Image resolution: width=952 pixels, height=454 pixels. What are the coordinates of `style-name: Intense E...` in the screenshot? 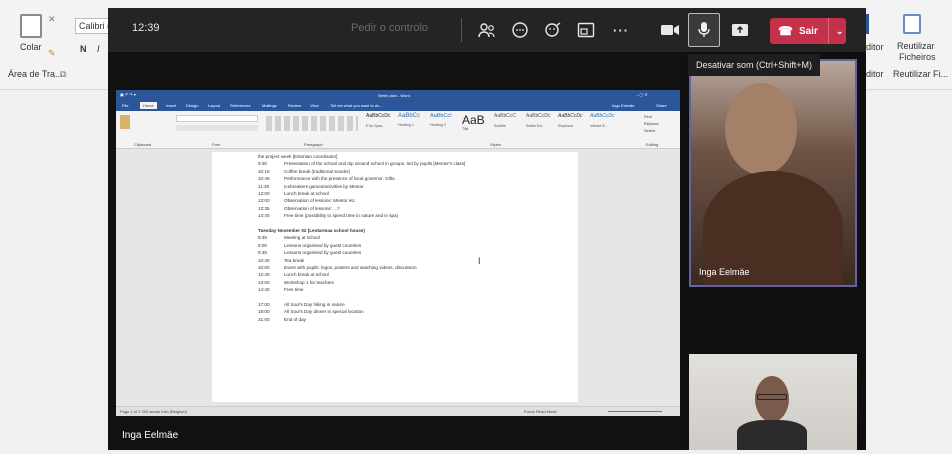 It's located at (599, 126).